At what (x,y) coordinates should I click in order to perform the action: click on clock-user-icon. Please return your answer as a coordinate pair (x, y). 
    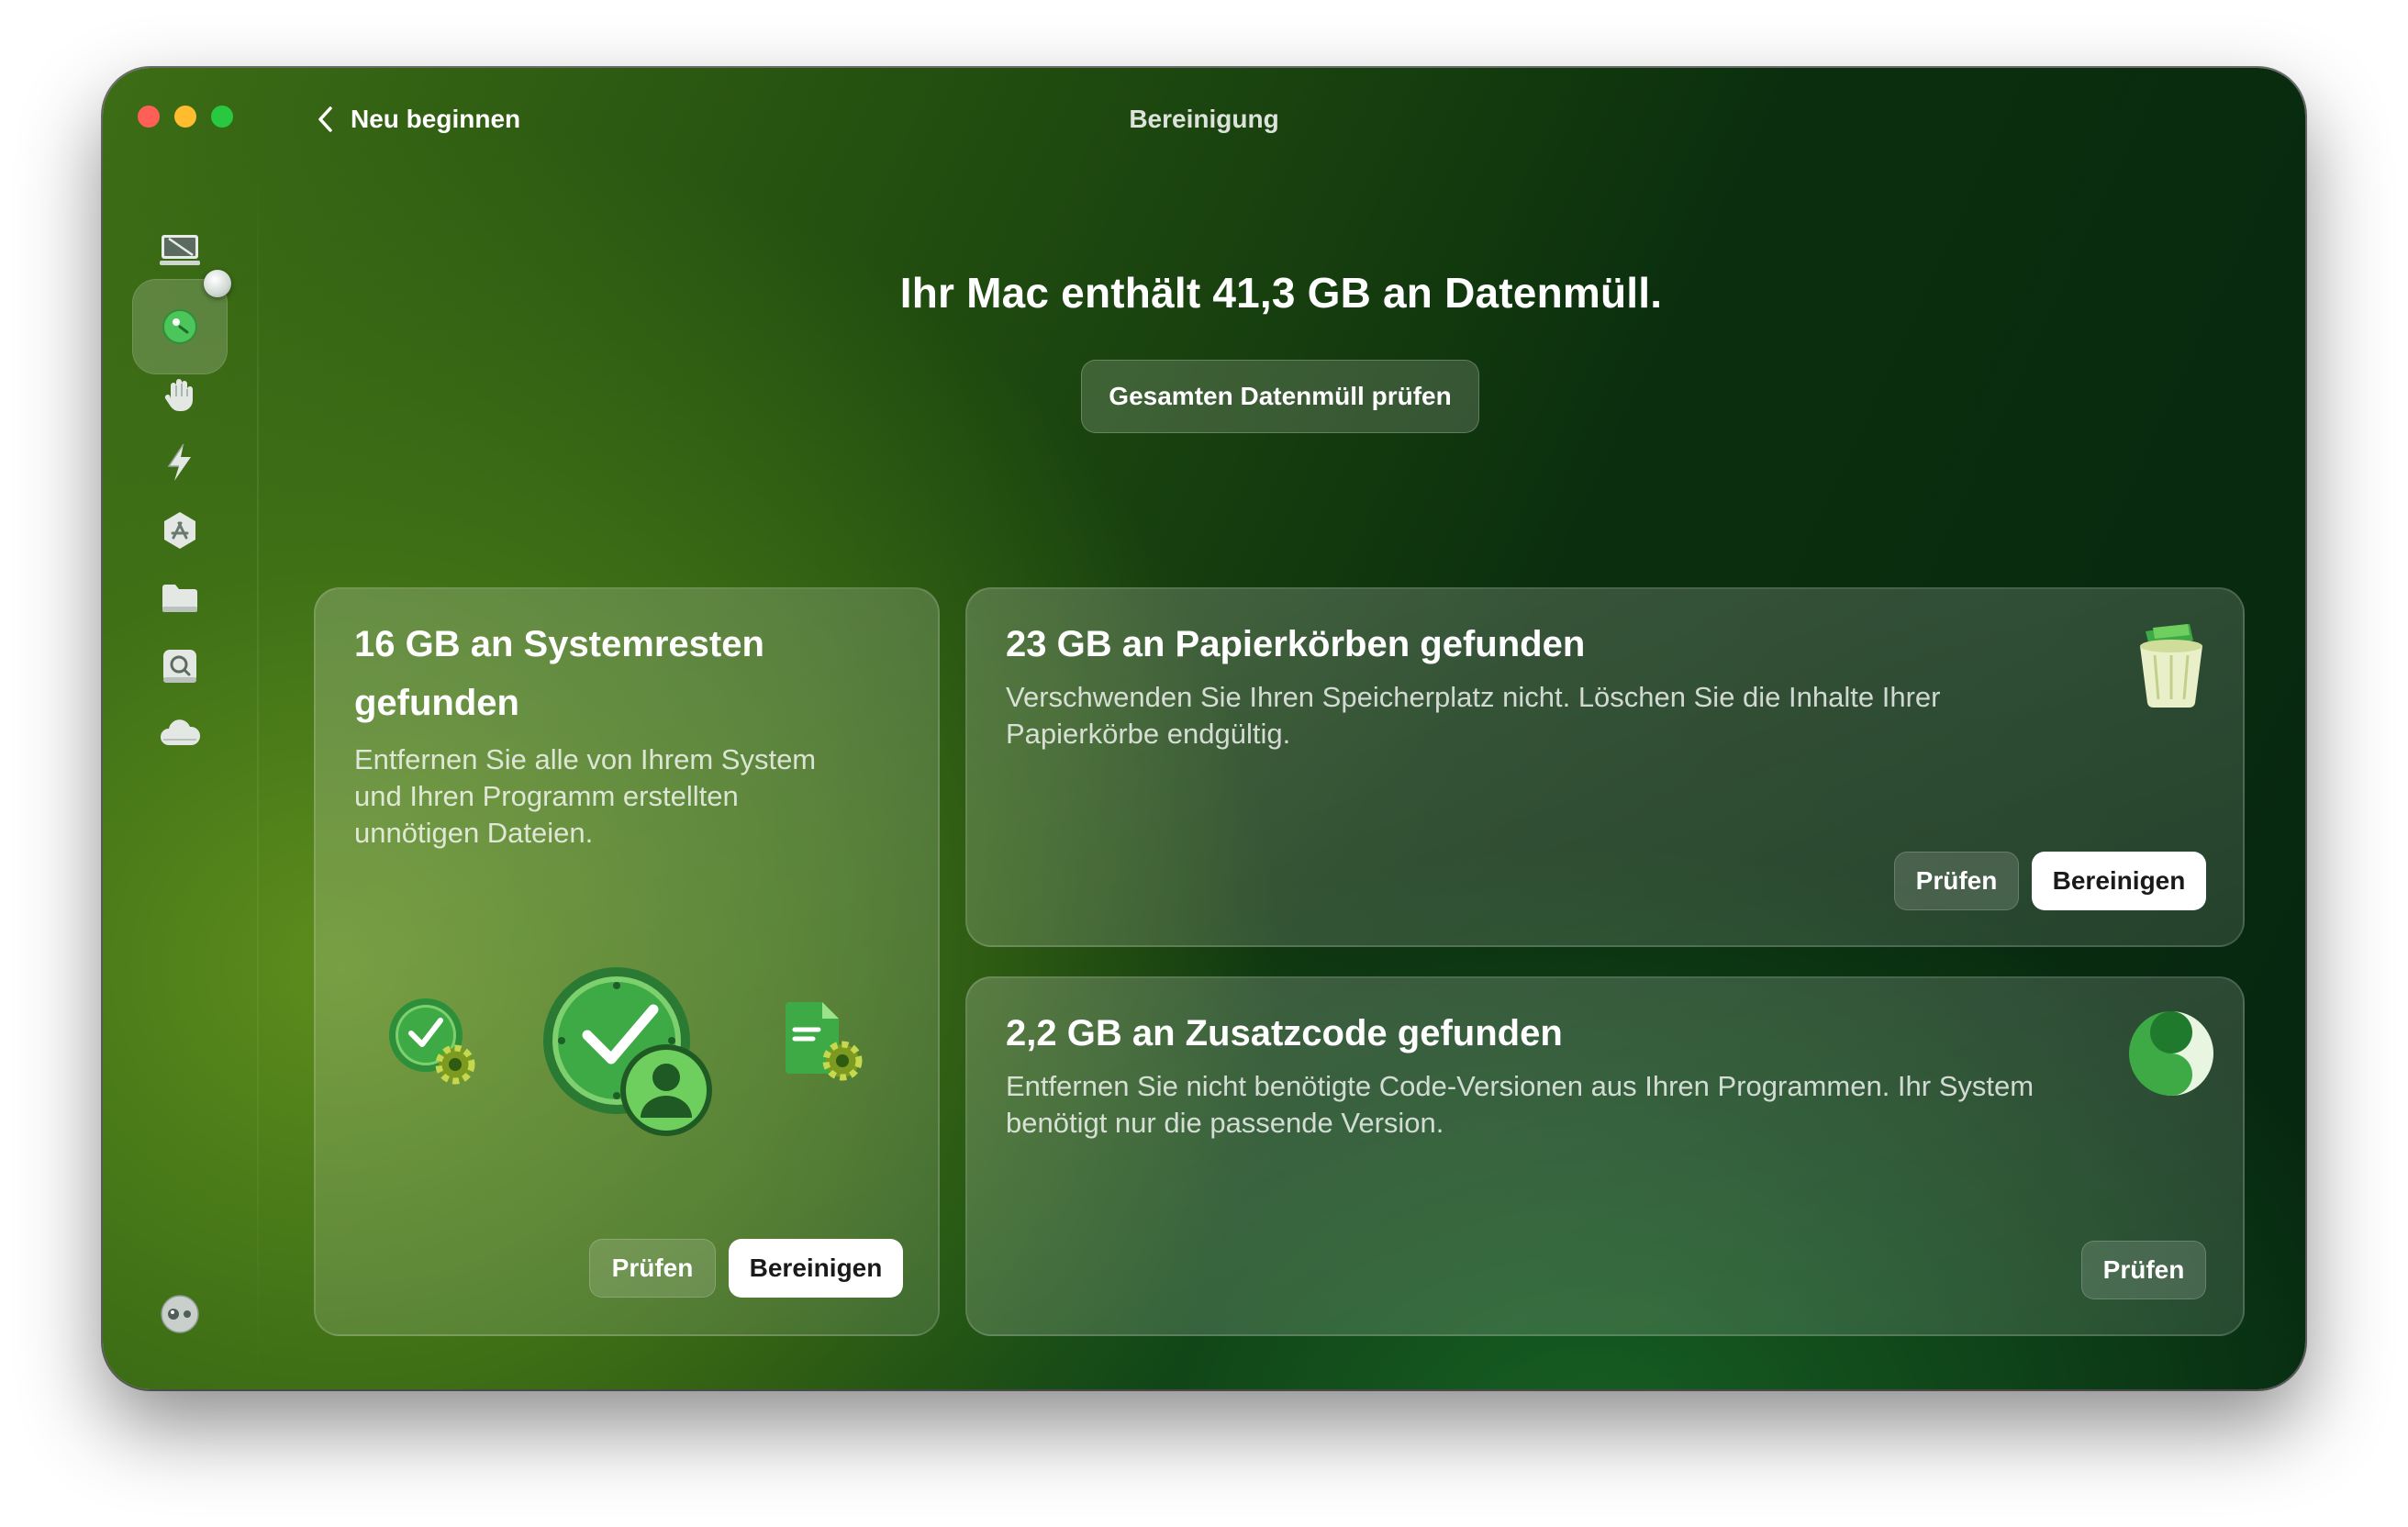
    Looking at the image, I should click on (628, 1051).